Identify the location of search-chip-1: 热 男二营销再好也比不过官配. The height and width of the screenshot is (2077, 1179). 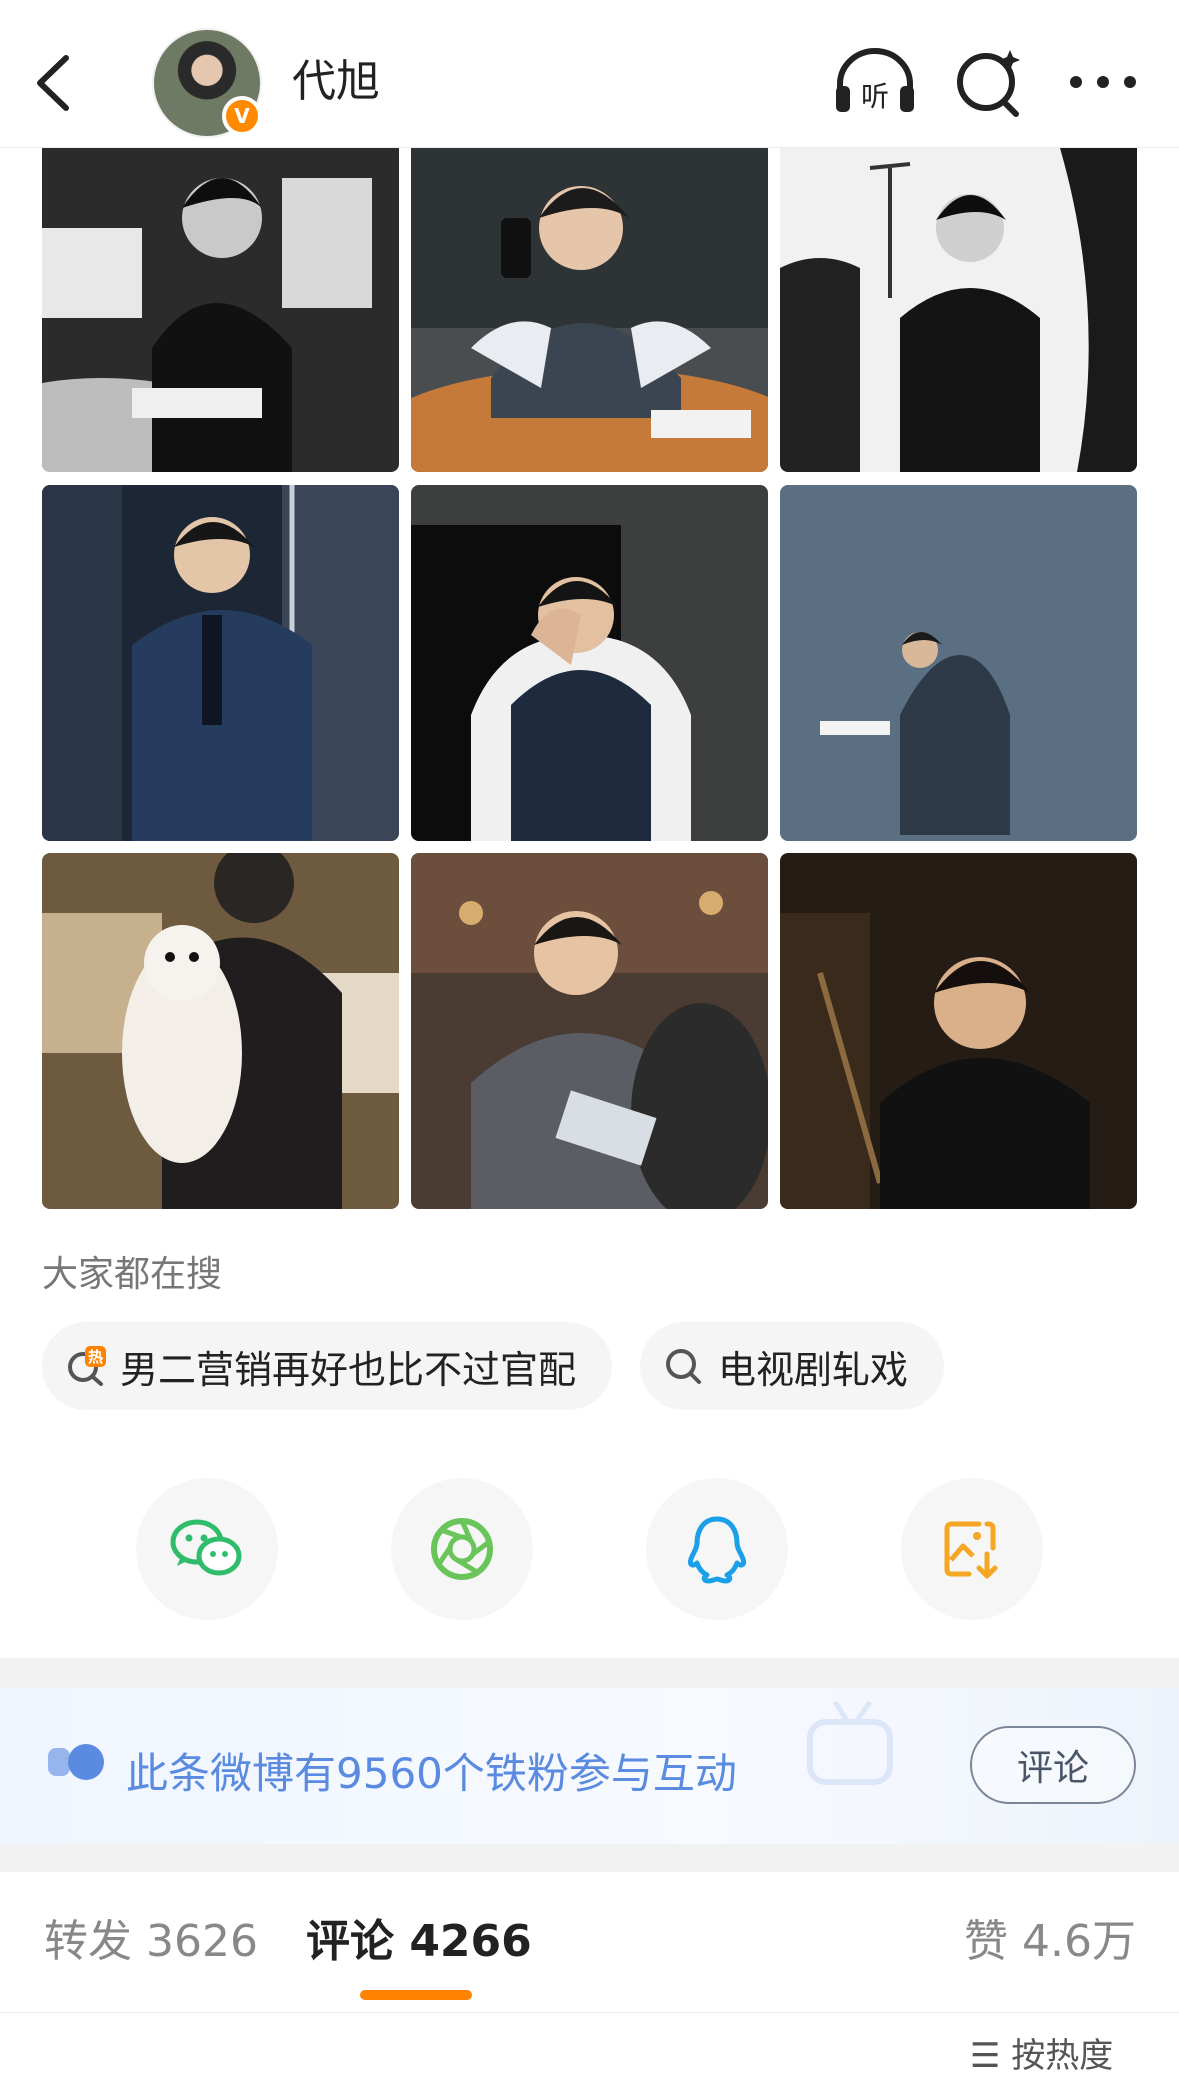
(327, 1366).